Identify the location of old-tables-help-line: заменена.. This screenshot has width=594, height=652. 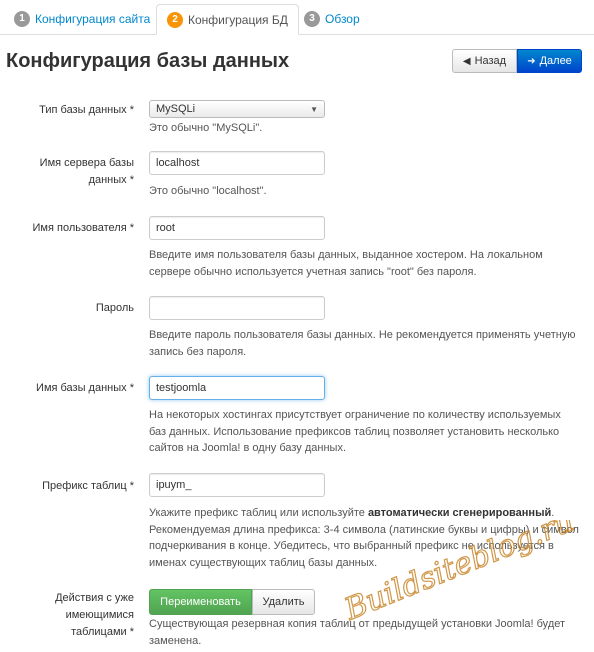
(175, 640).